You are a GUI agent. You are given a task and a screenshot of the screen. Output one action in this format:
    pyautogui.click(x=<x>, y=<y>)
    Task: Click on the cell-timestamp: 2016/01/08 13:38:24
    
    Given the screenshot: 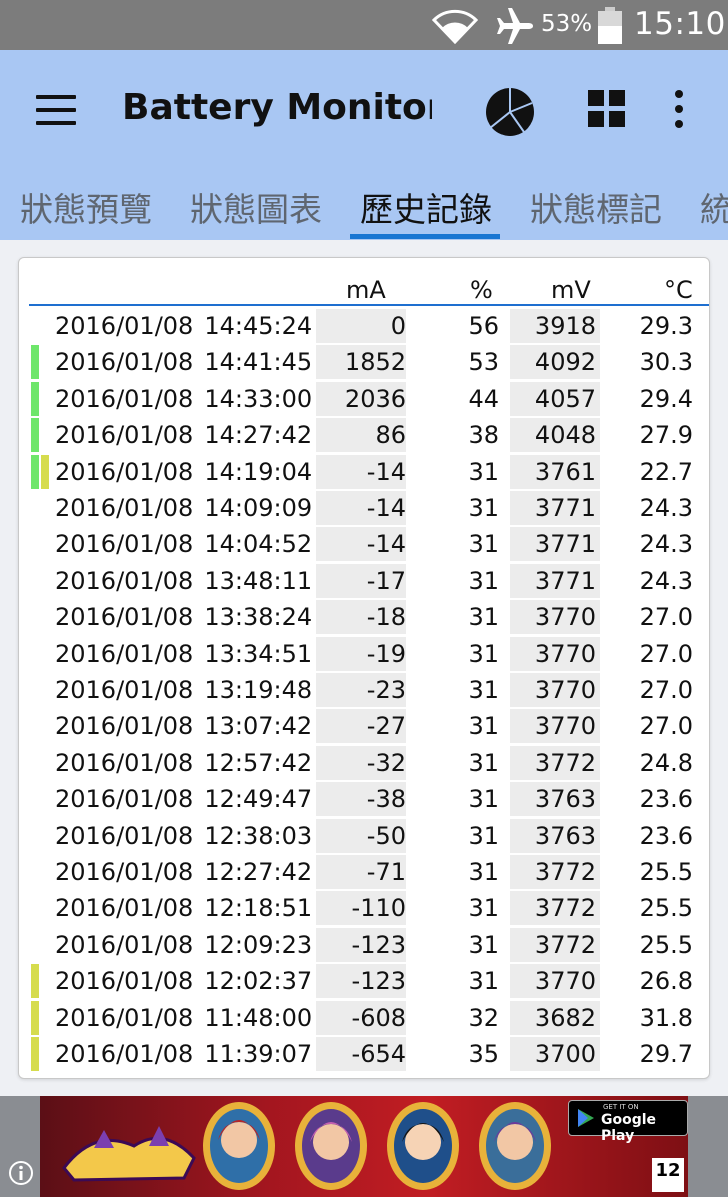 What is the action you would take?
    pyautogui.click(x=200, y=617)
    